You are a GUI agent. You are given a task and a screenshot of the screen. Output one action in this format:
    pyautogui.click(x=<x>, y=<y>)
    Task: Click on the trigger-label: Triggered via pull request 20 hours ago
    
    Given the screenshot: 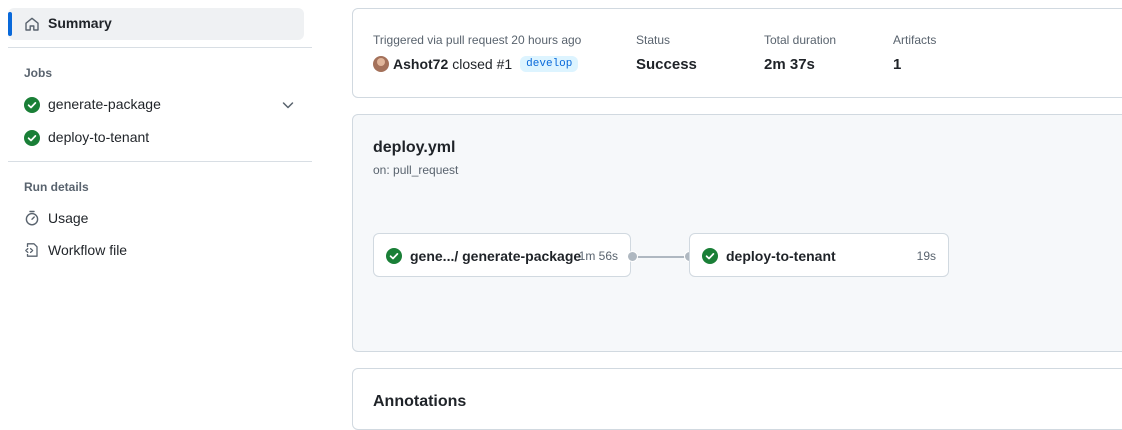 What is the action you would take?
    pyautogui.click(x=477, y=40)
    